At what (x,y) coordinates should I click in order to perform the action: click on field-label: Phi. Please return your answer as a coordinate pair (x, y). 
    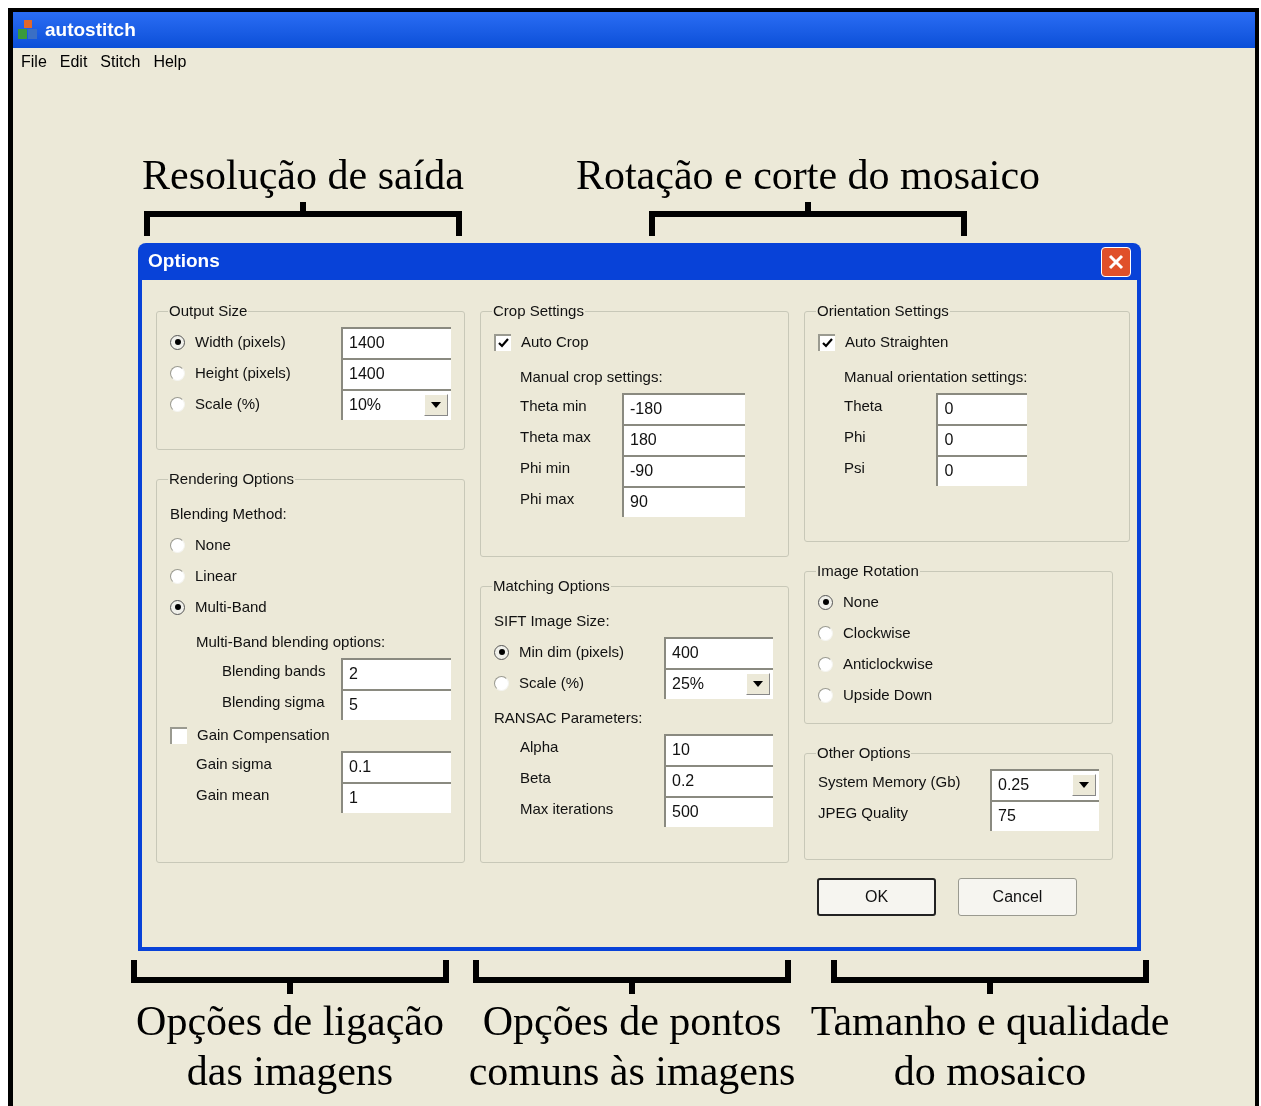
    Looking at the image, I should click on (855, 436).